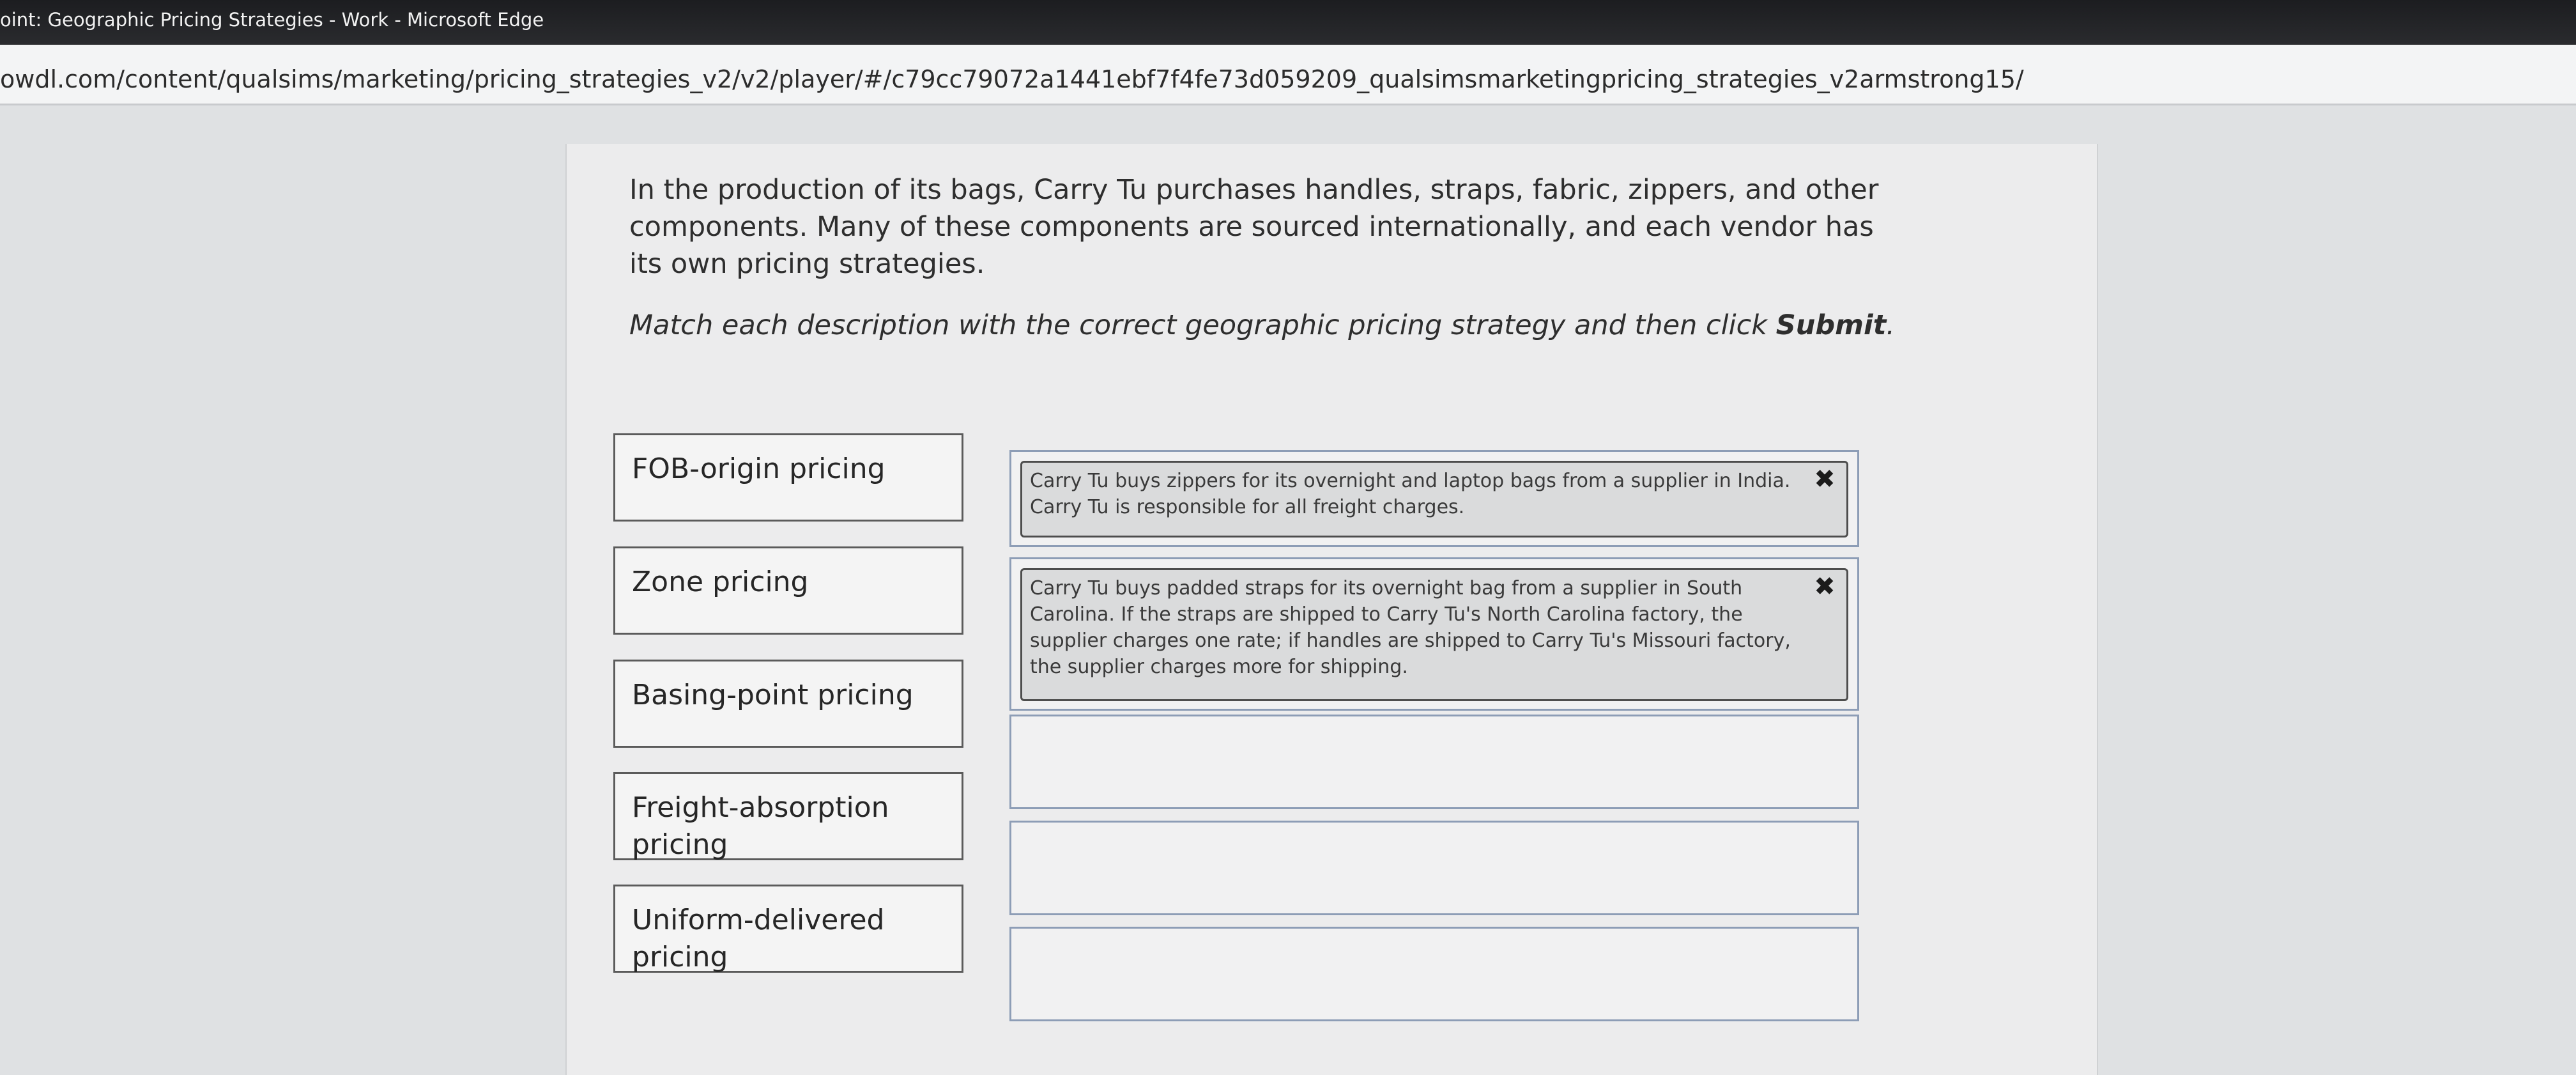  I want to click on term-card-freight-absorption: Freight-absorption pricing, so click(788, 816).